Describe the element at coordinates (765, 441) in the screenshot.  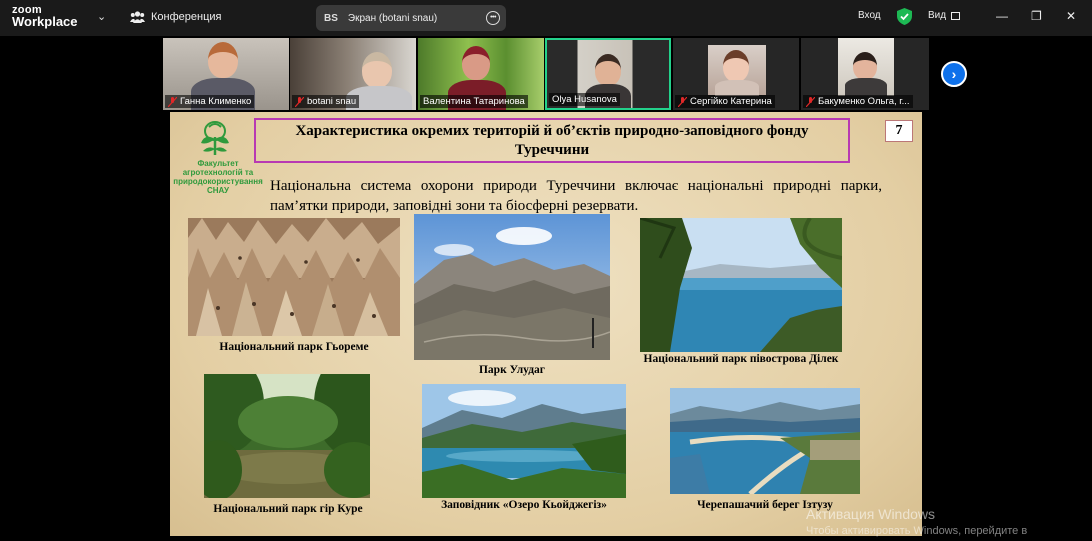
I see `iztuzu-photo` at that location.